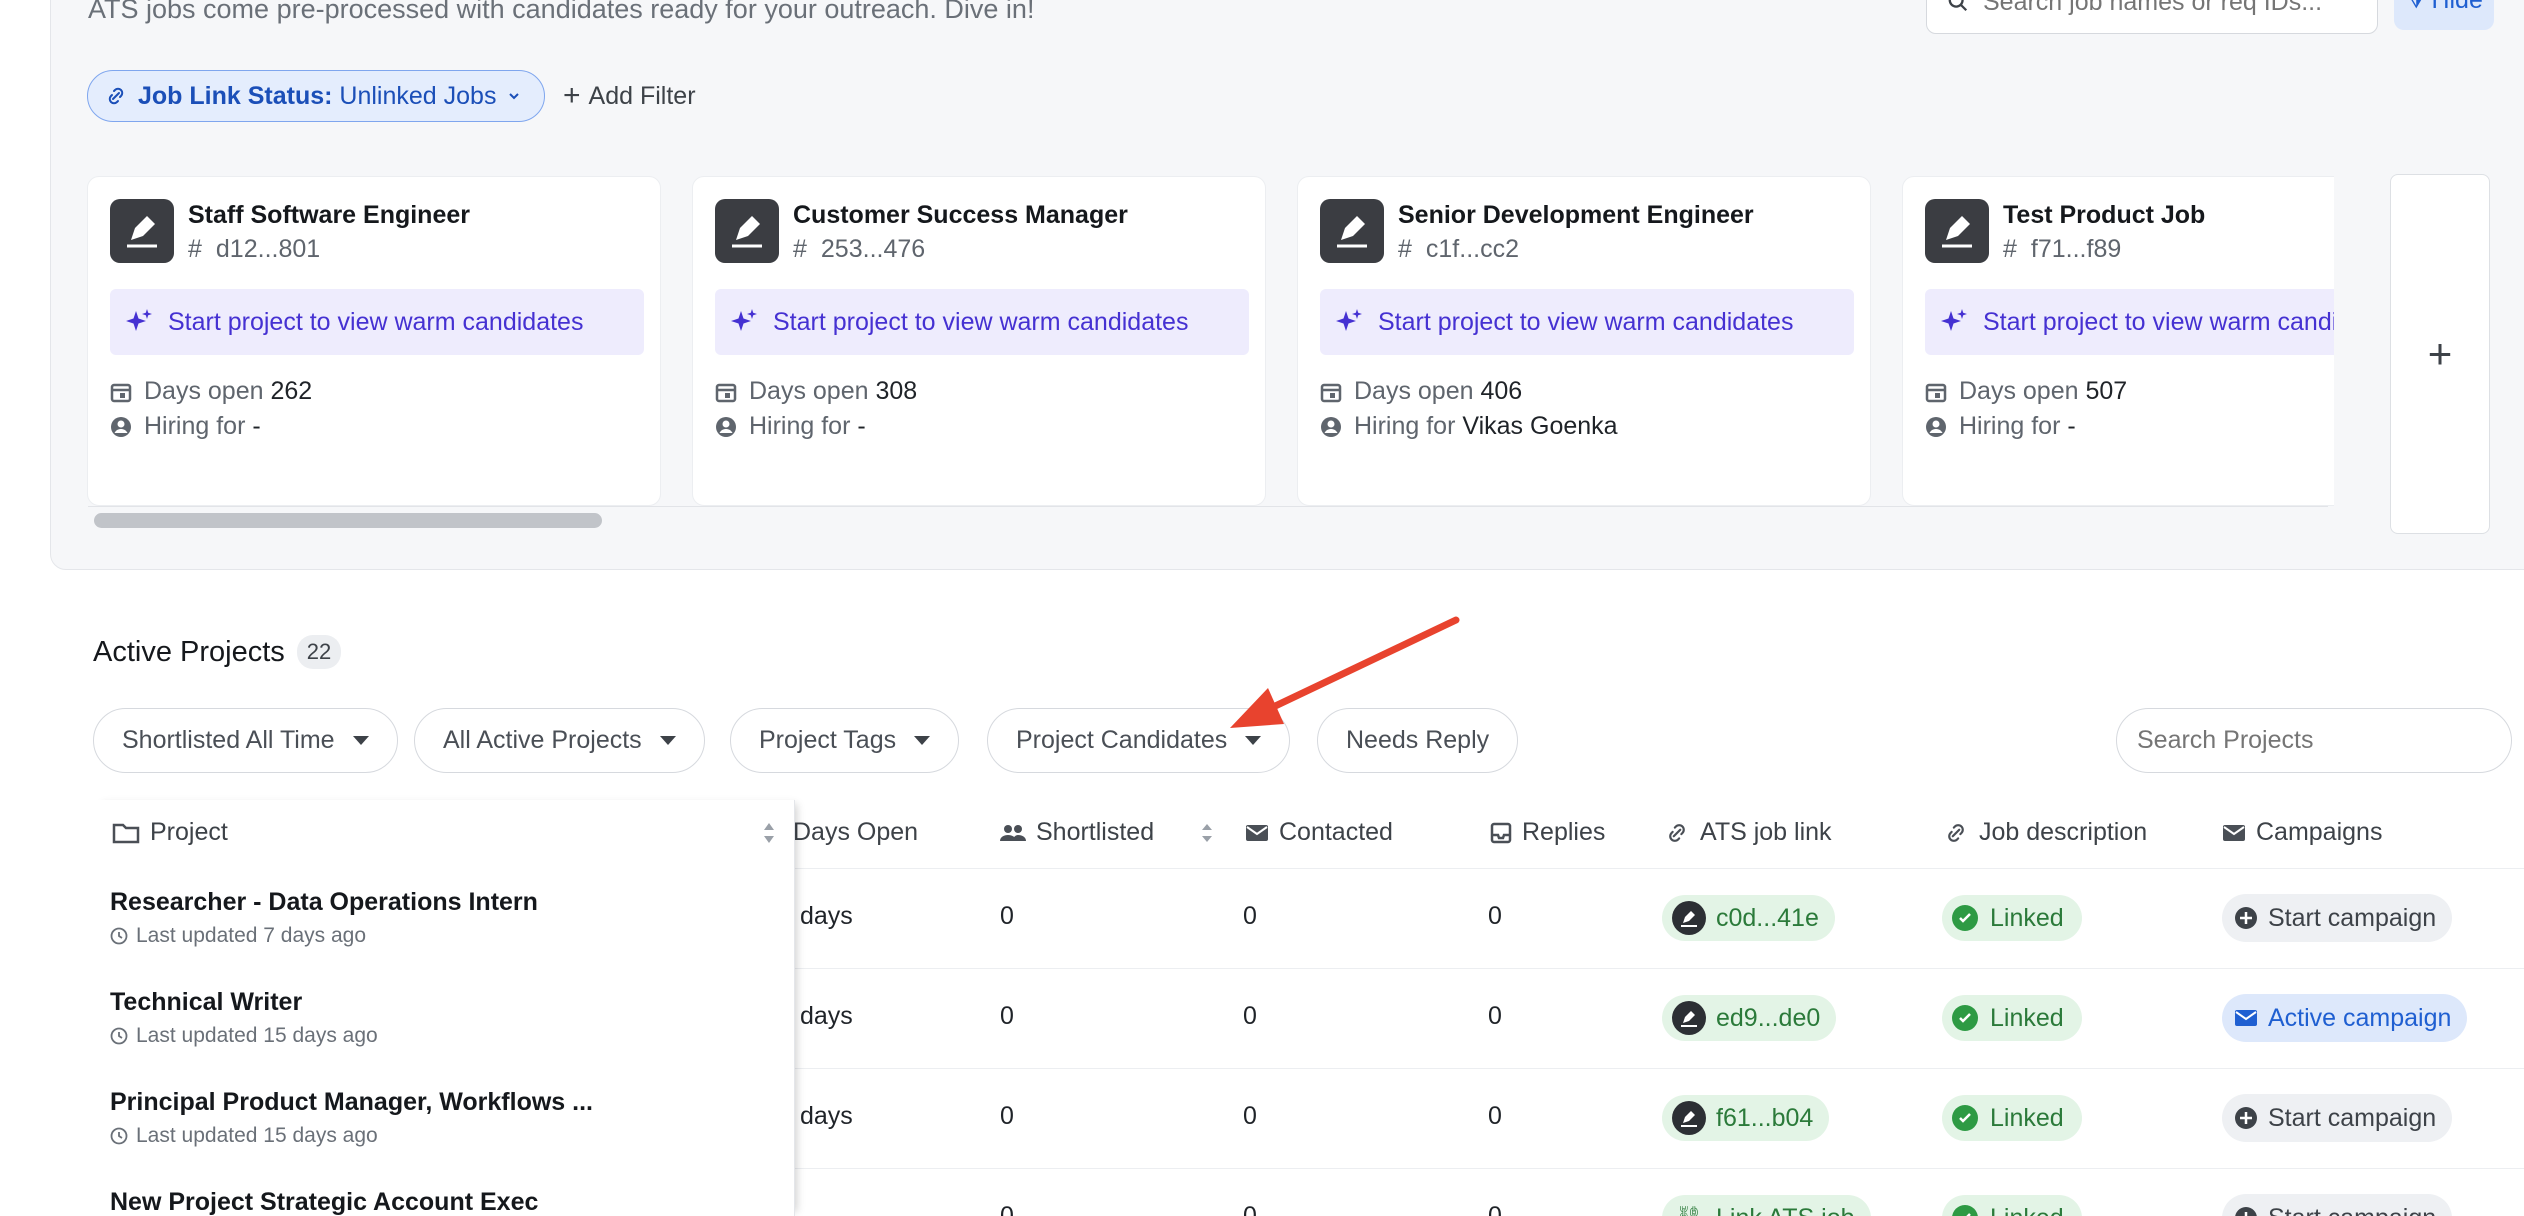  I want to click on col-label: Job description, so click(2063, 832).